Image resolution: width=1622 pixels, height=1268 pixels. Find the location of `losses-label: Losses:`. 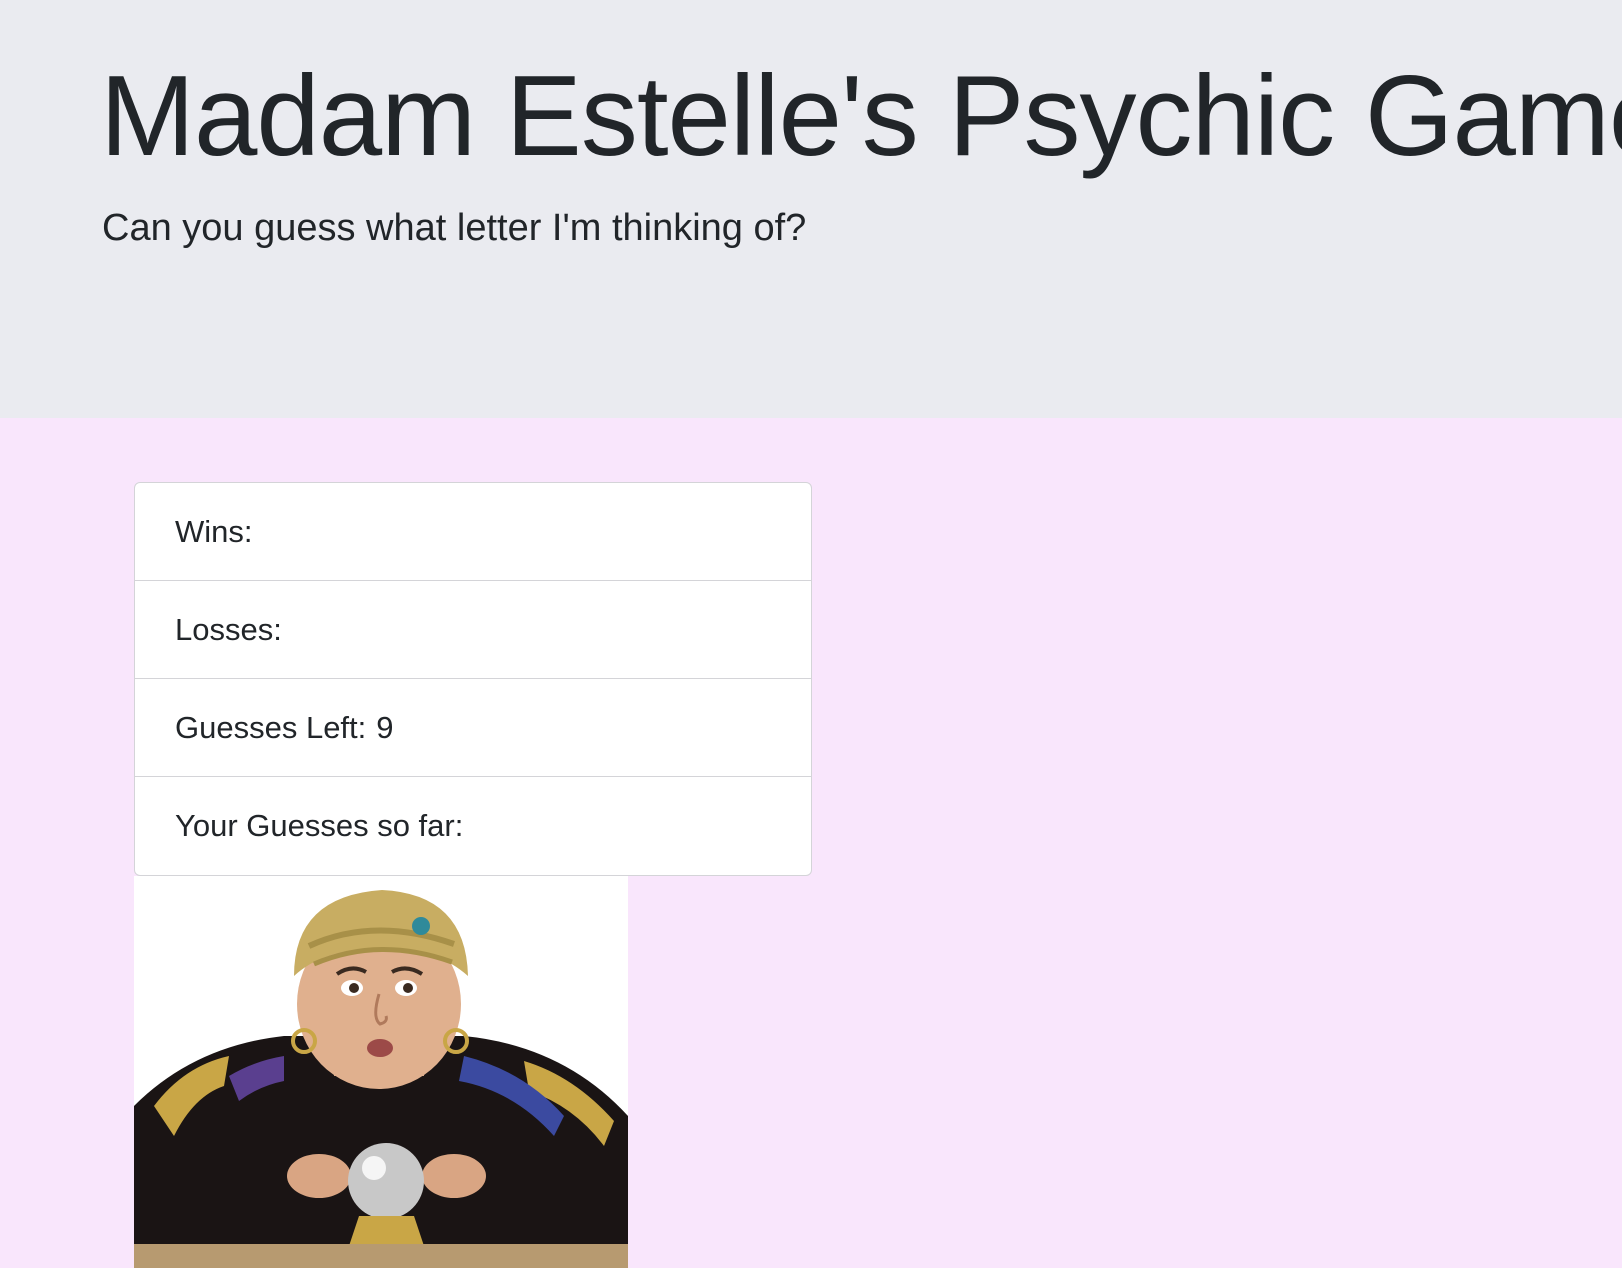

losses-label: Losses: is located at coordinates (228, 629).